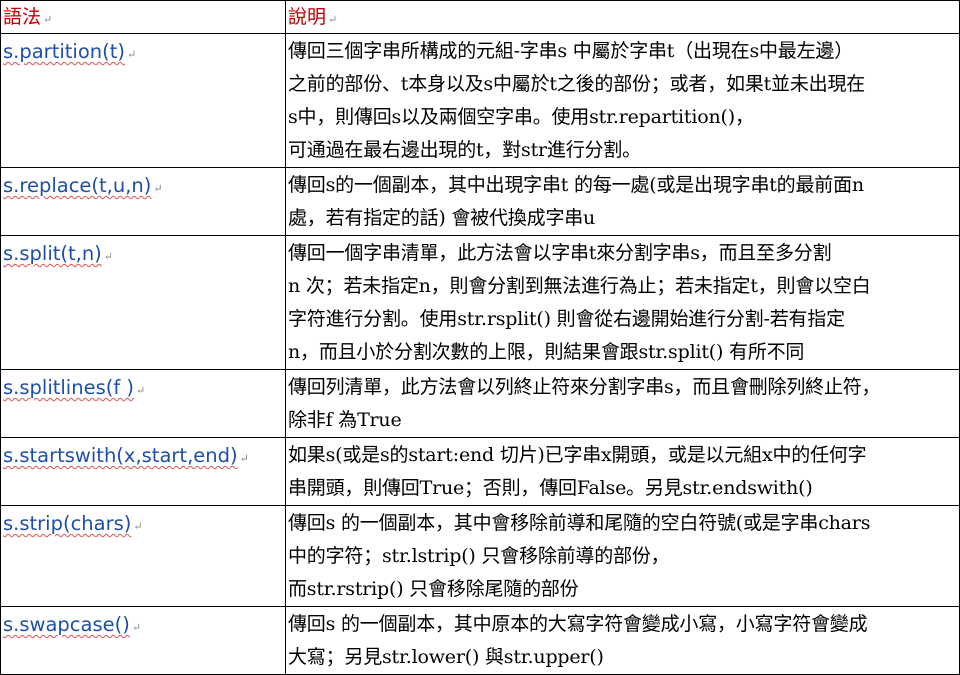  What do you see at coordinates (446, 657) in the screenshot?
I see `description-line: 大寫；另見str.lower() 與str.upper()` at bounding box center [446, 657].